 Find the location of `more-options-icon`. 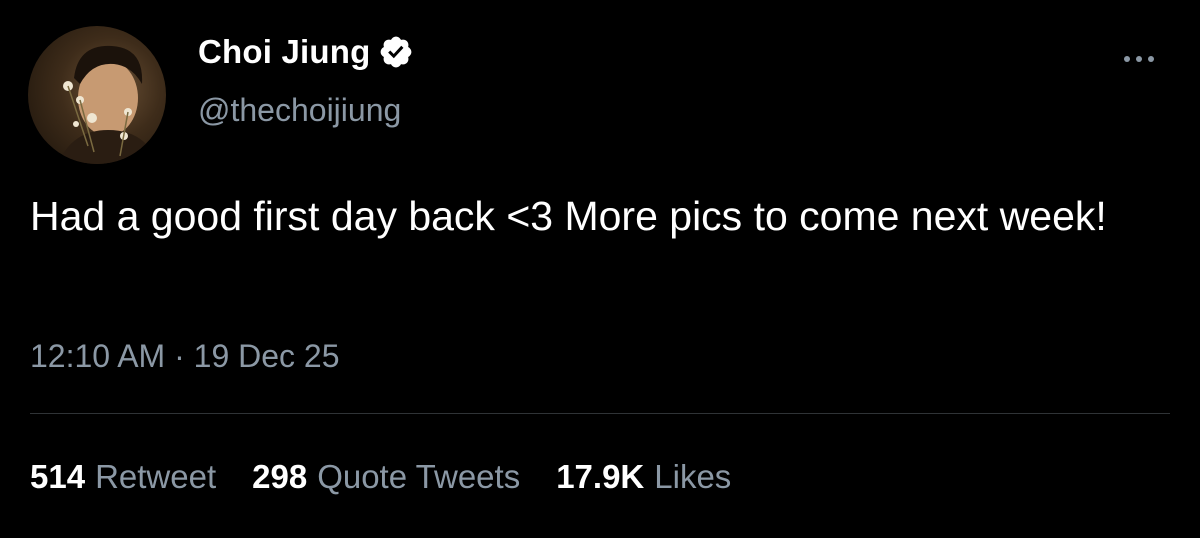

more-options-icon is located at coordinates (1139, 59).